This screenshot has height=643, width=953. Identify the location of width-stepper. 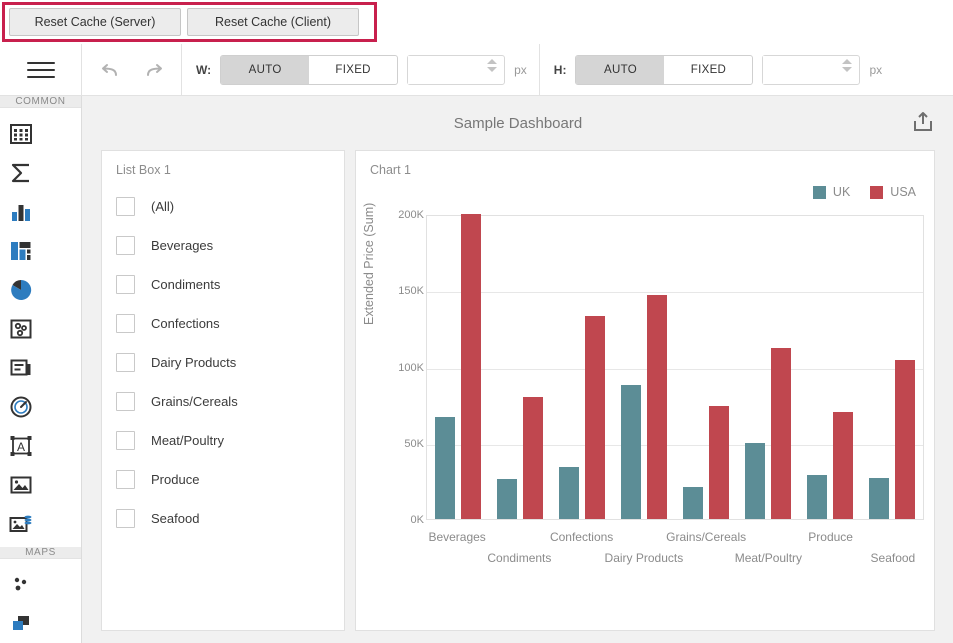
(456, 69).